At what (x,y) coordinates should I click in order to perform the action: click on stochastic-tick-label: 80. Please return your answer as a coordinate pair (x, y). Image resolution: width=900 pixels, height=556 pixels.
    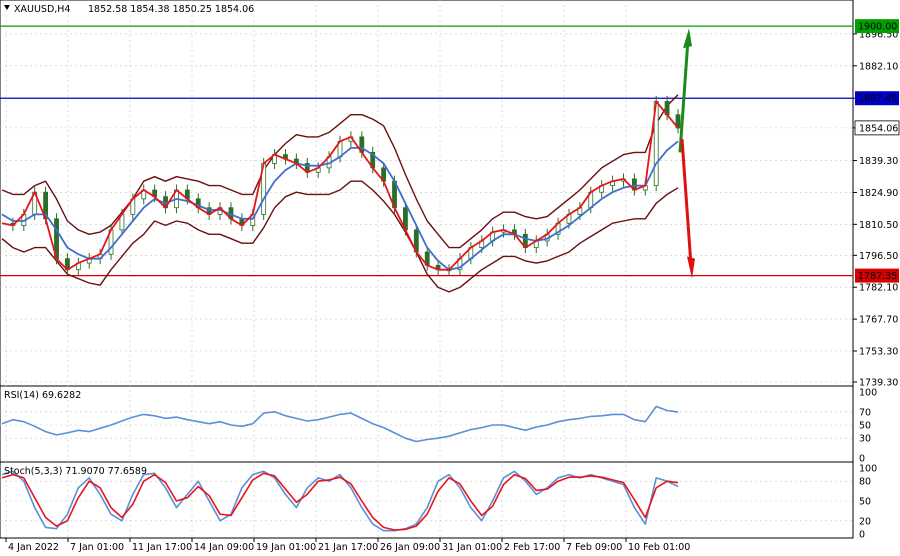
    Looking at the image, I should click on (865, 482).